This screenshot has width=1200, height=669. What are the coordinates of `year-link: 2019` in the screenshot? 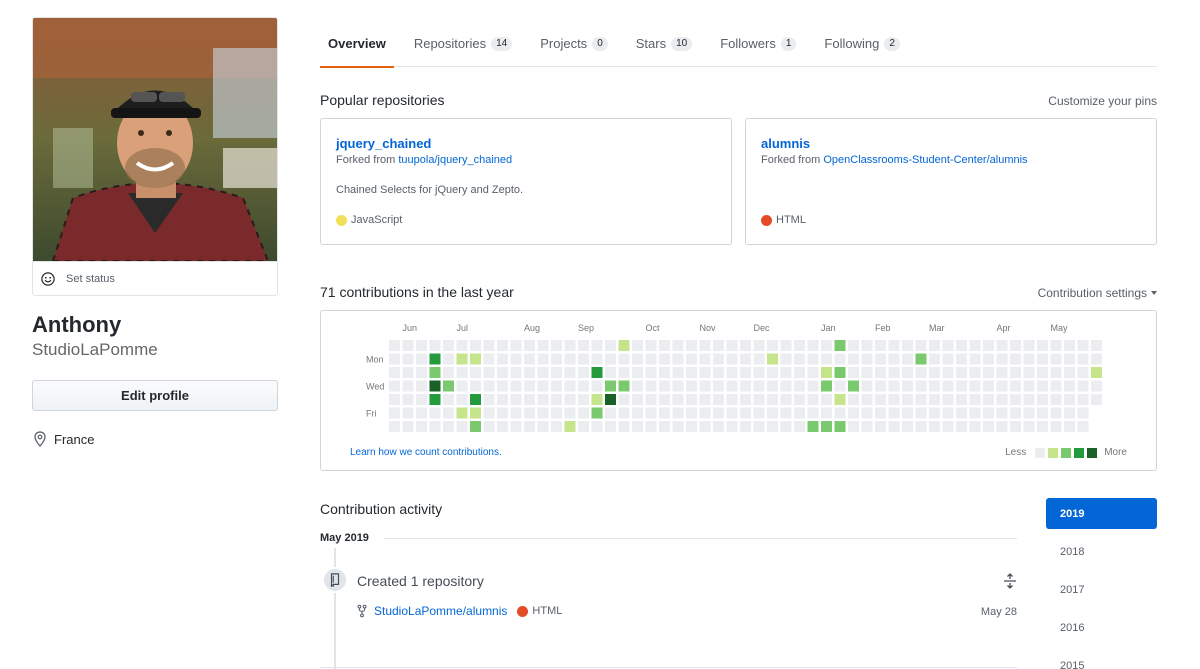 It's located at (1101, 513).